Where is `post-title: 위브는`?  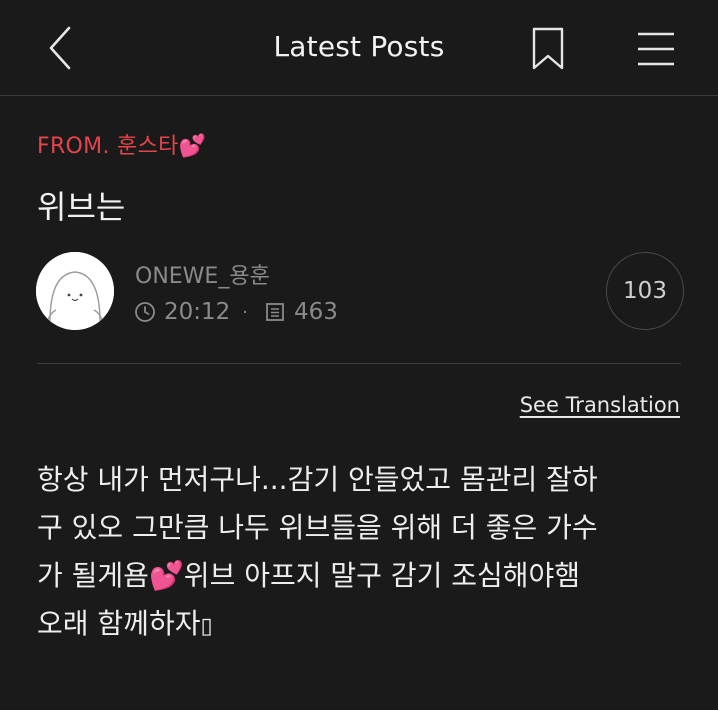
post-title: 위브는 is located at coordinates (81, 207).